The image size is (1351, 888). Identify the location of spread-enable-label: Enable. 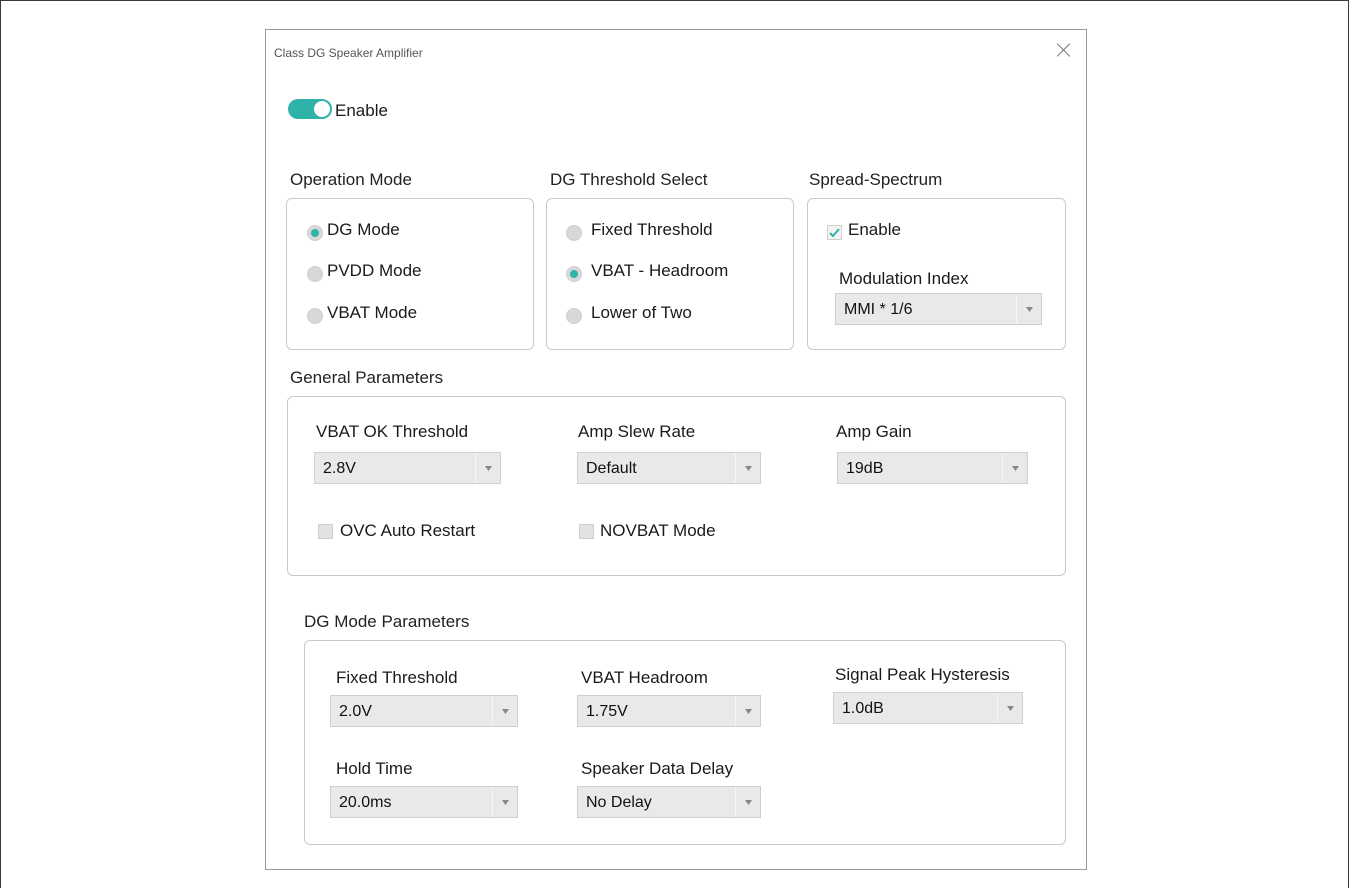
(874, 229).